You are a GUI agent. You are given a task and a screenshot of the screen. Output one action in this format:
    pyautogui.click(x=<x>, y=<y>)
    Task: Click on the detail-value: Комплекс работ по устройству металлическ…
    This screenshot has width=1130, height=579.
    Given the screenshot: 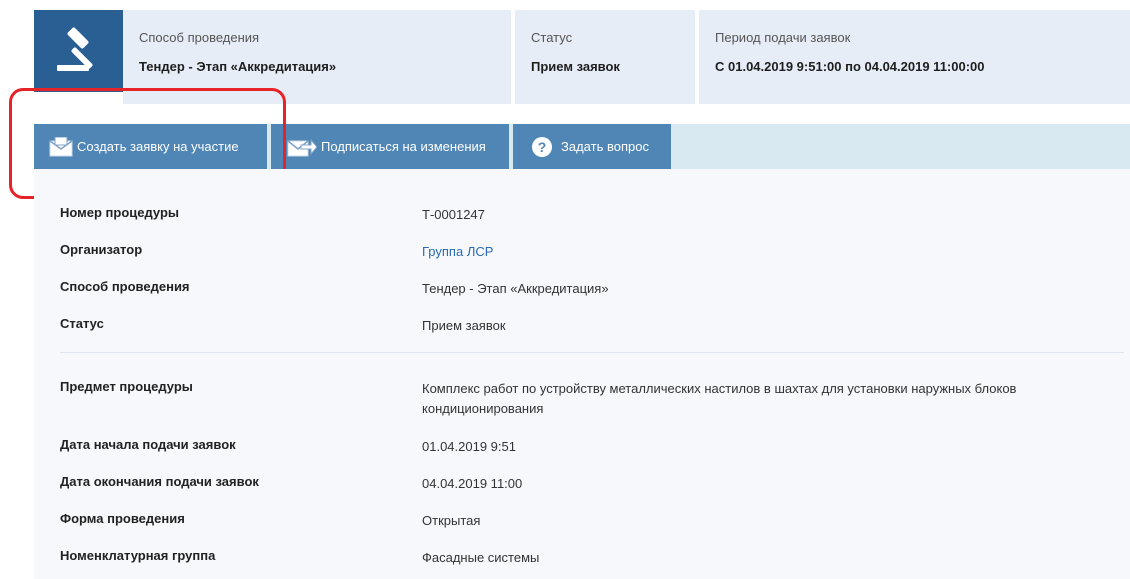 What is the action you would take?
    pyautogui.click(x=719, y=398)
    